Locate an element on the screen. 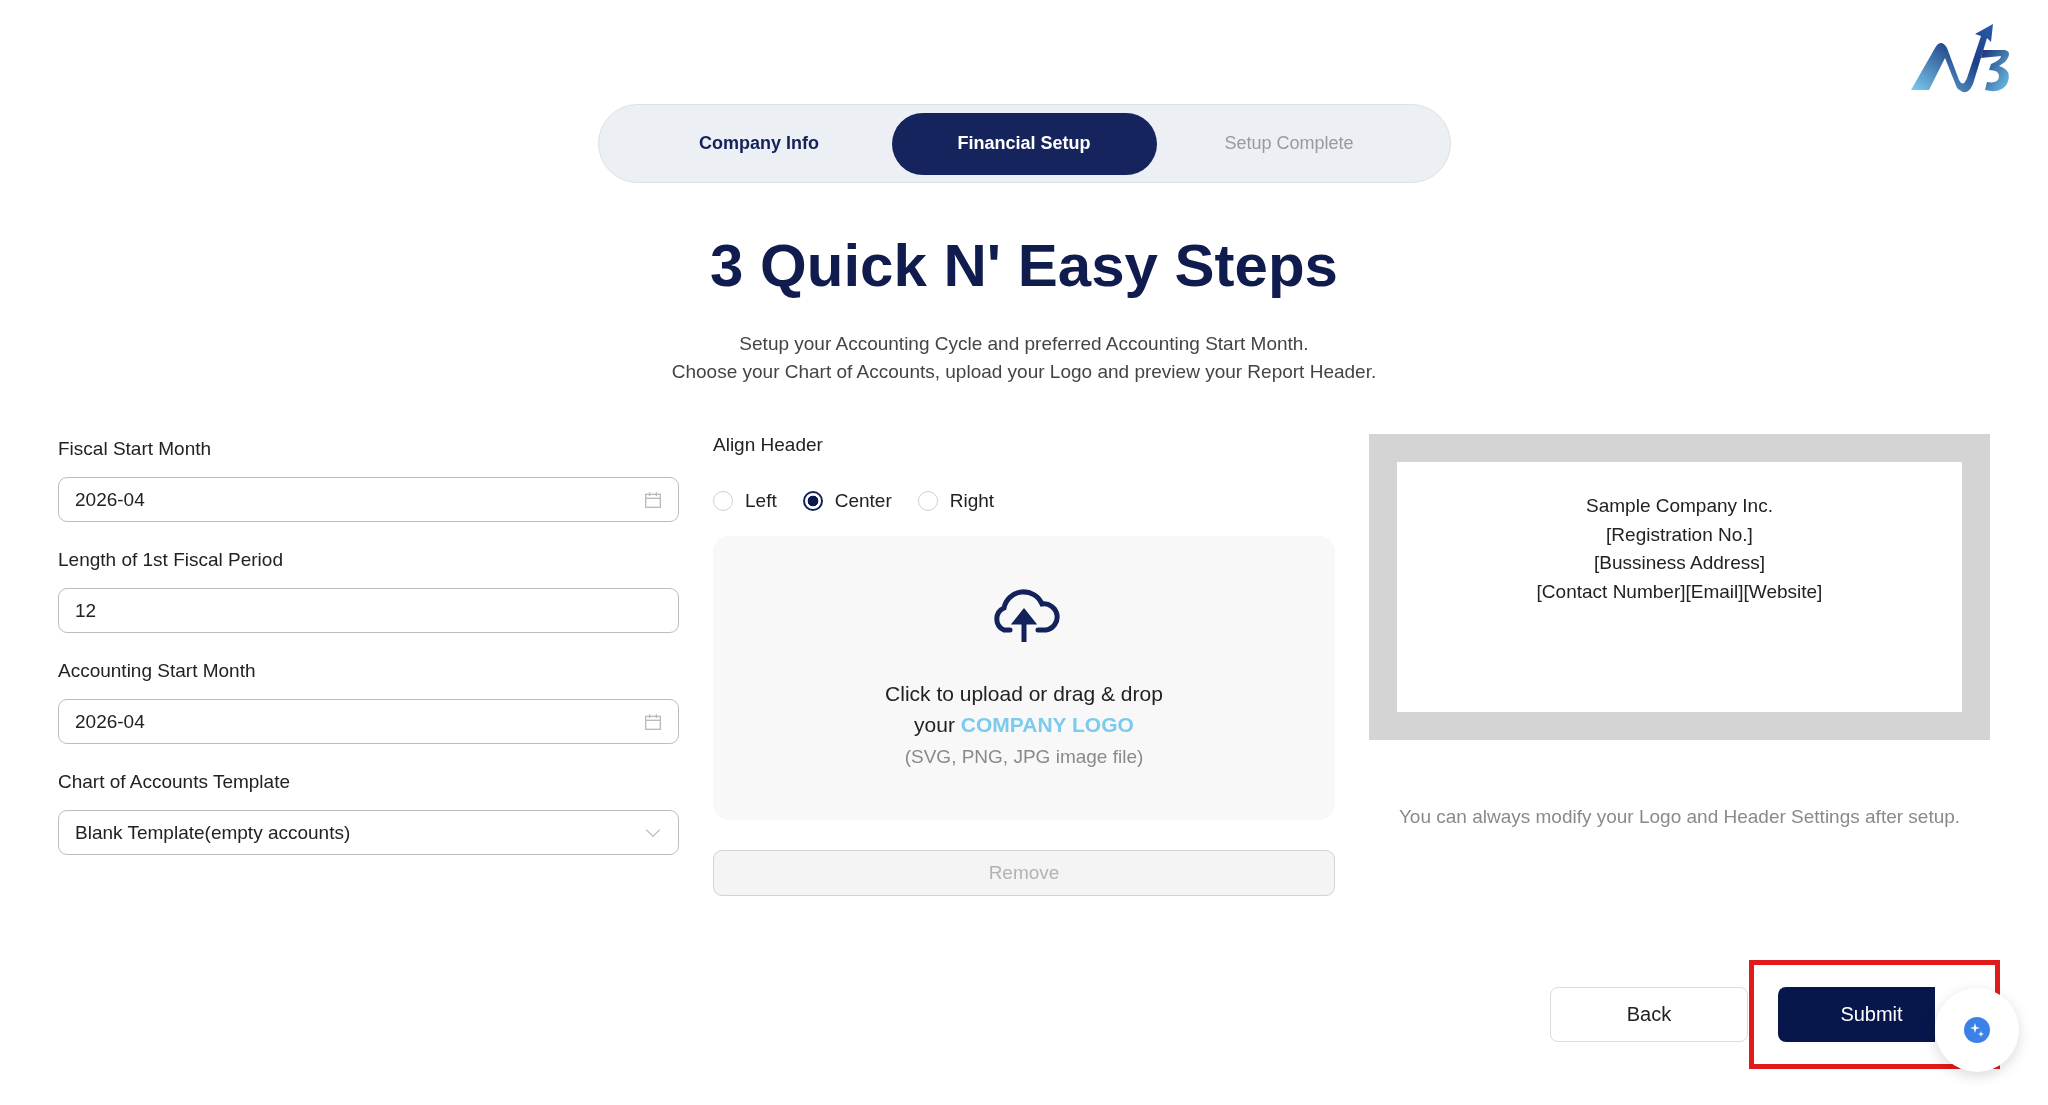 The height and width of the screenshot is (1105, 2048). field-label: Fiscal Start Month is located at coordinates (135, 449).